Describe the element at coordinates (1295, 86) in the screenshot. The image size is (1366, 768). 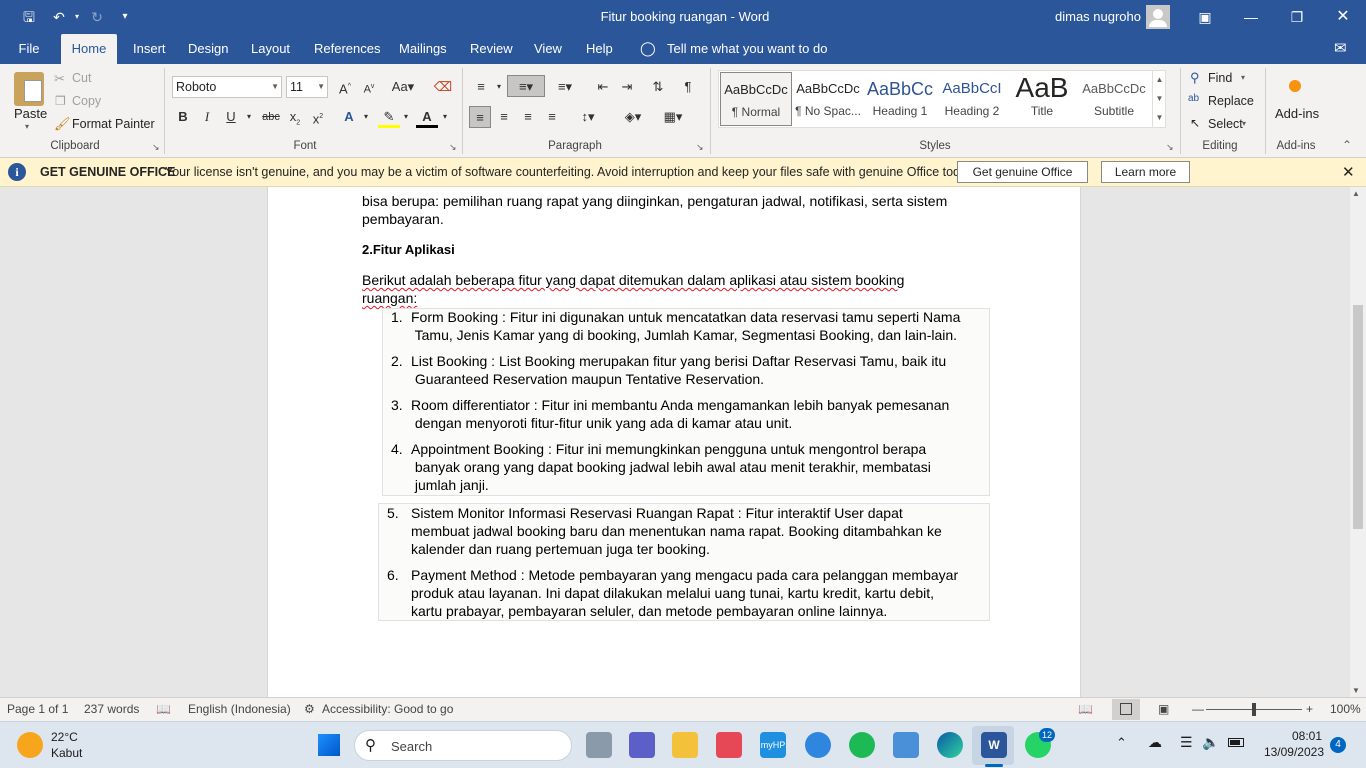
I see `add-ins-icon` at that location.